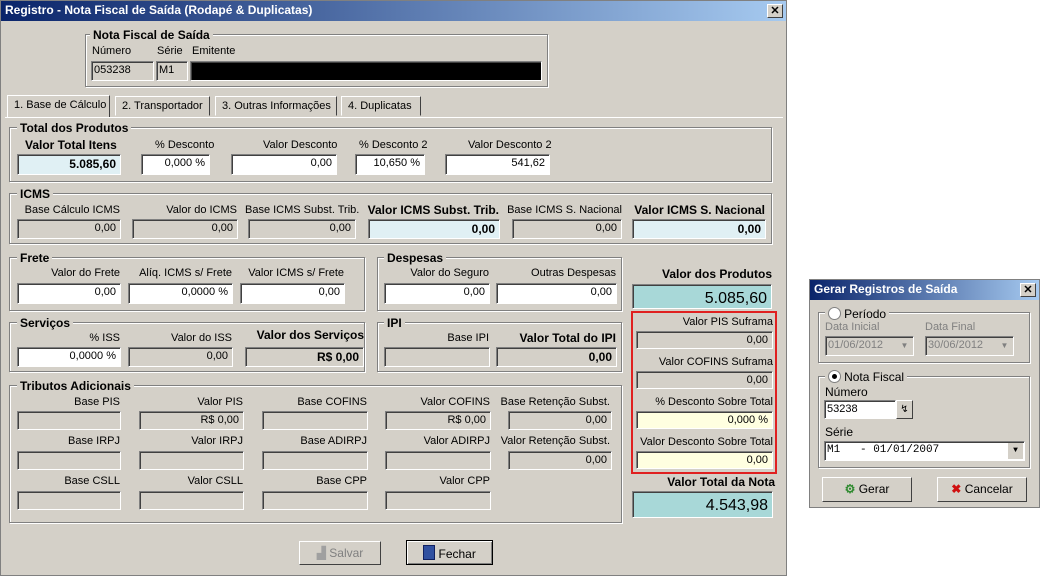 Image resolution: width=1041 pixels, height=576 pixels. What do you see at coordinates (775, 11) in the screenshot?
I see `close-icon: ✕` at bounding box center [775, 11].